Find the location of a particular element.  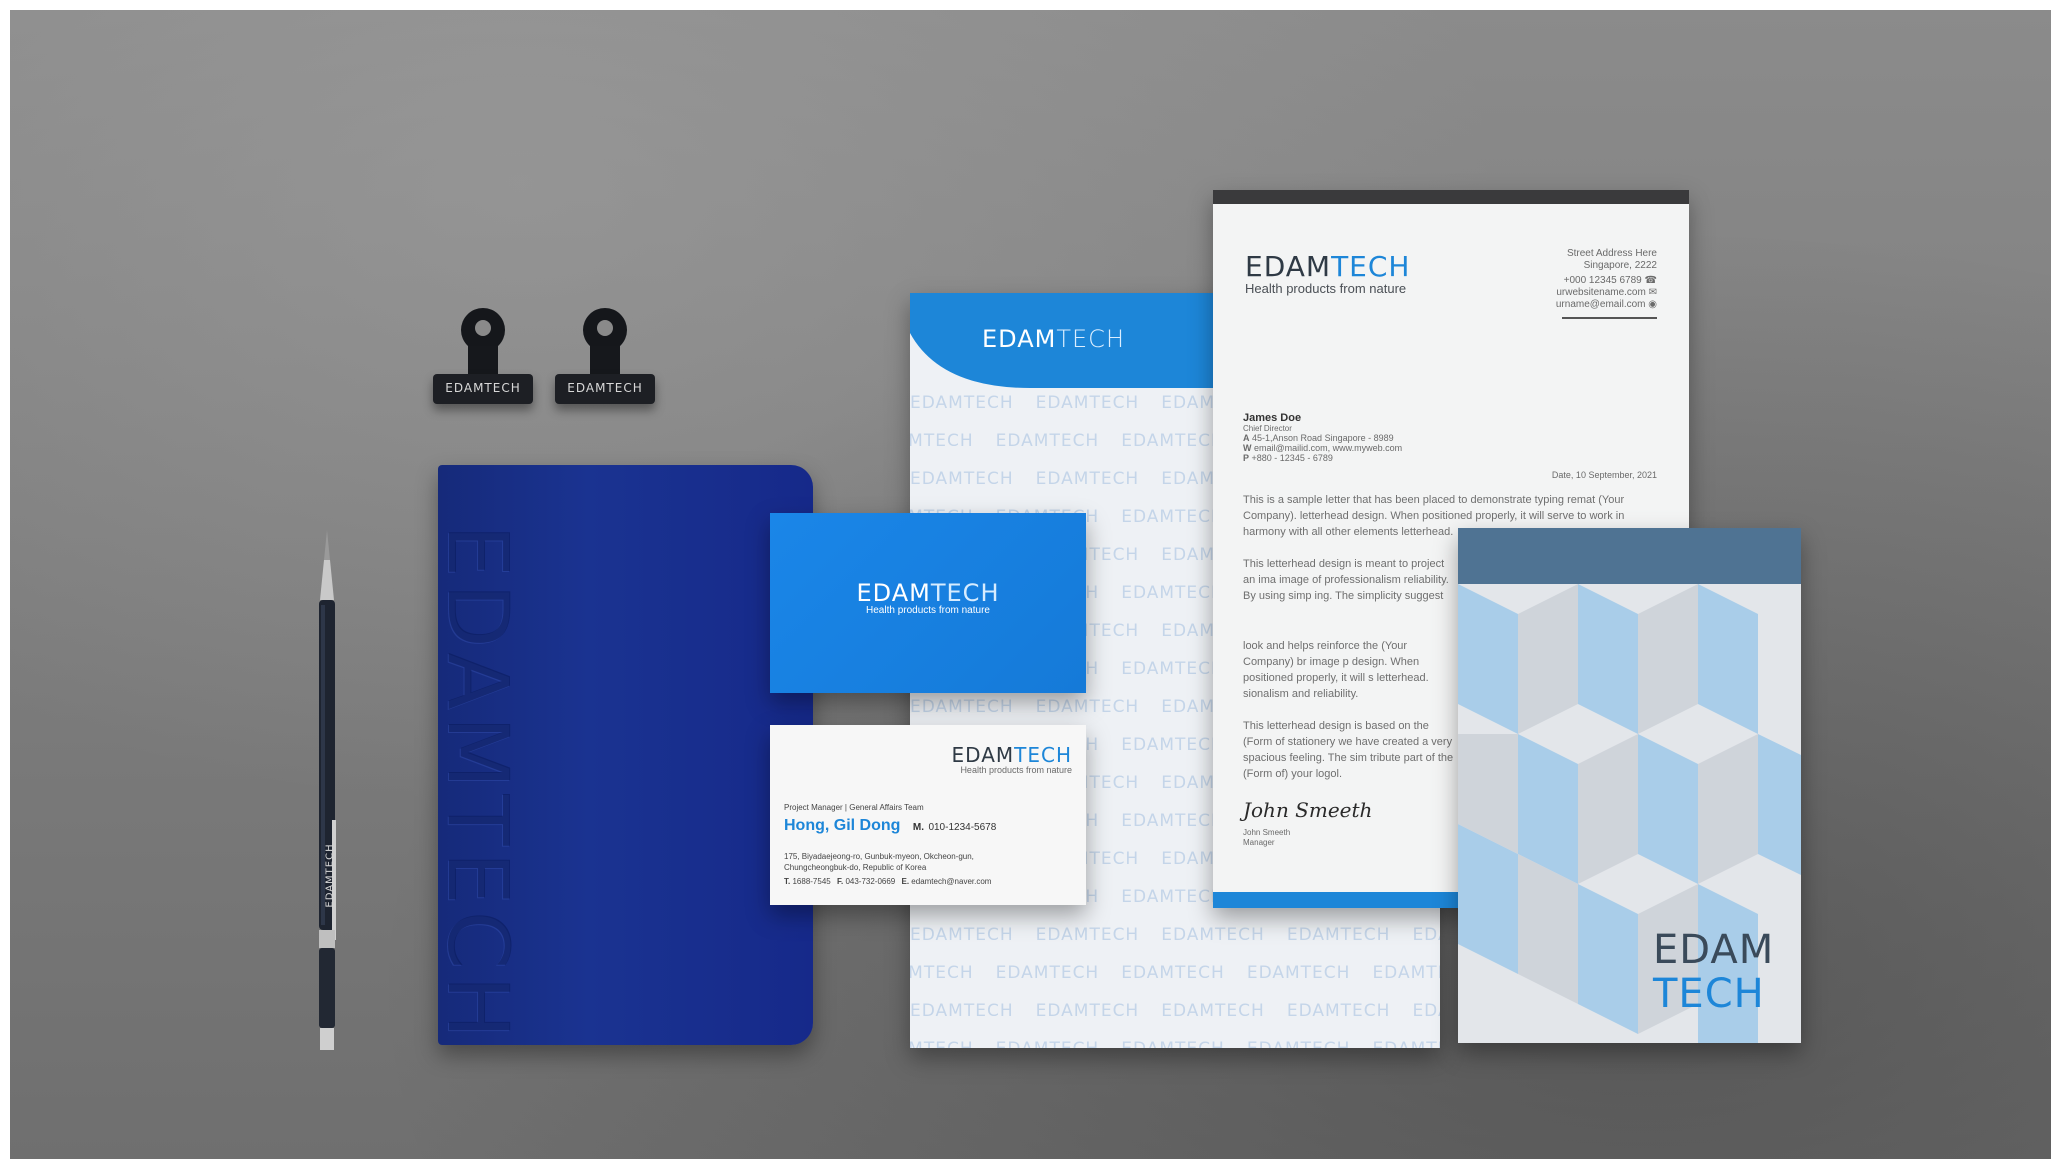

letterhead-logo: EDAMTECH Health products from nature is located at coordinates (1327, 273).